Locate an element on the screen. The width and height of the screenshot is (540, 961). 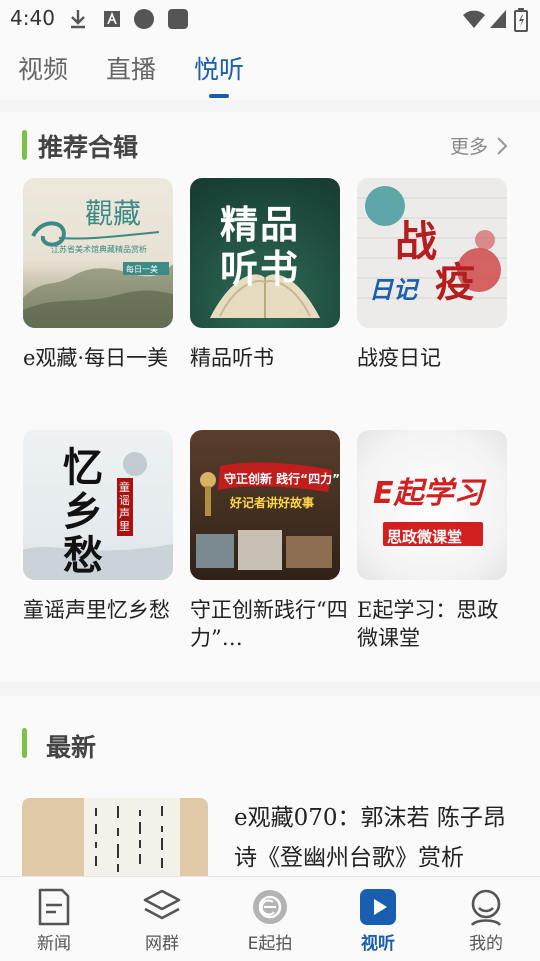
square-icon is located at coordinates (178, 19).